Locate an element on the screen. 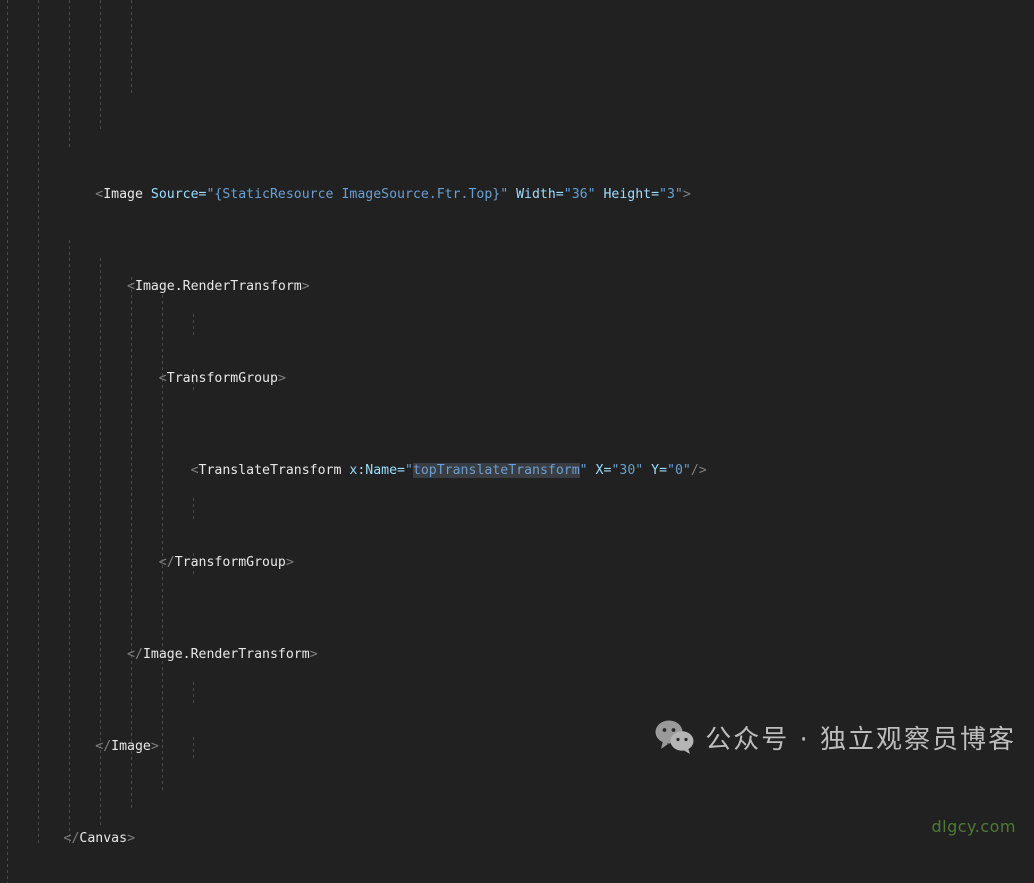 Image resolution: width=1034 pixels, height=883 pixels. code-line: </Image> is located at coordinates (517, 747).